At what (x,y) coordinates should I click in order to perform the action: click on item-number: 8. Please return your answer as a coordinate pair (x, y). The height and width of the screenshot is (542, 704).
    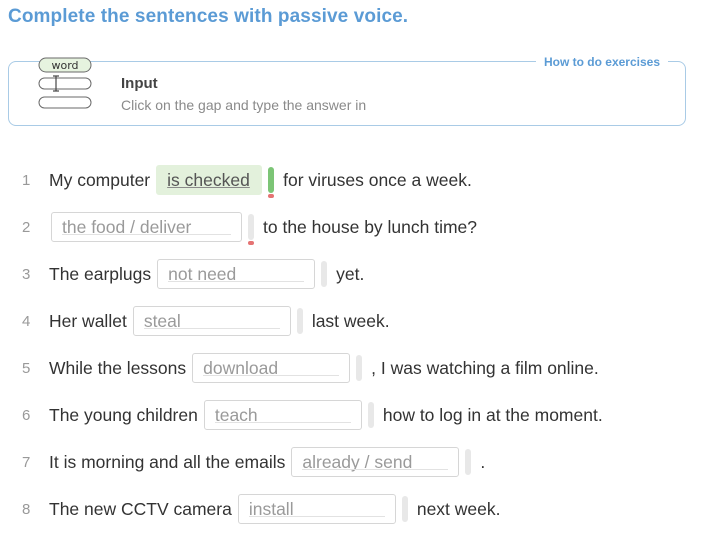
    Looking at the image, I should click on (26, 509).